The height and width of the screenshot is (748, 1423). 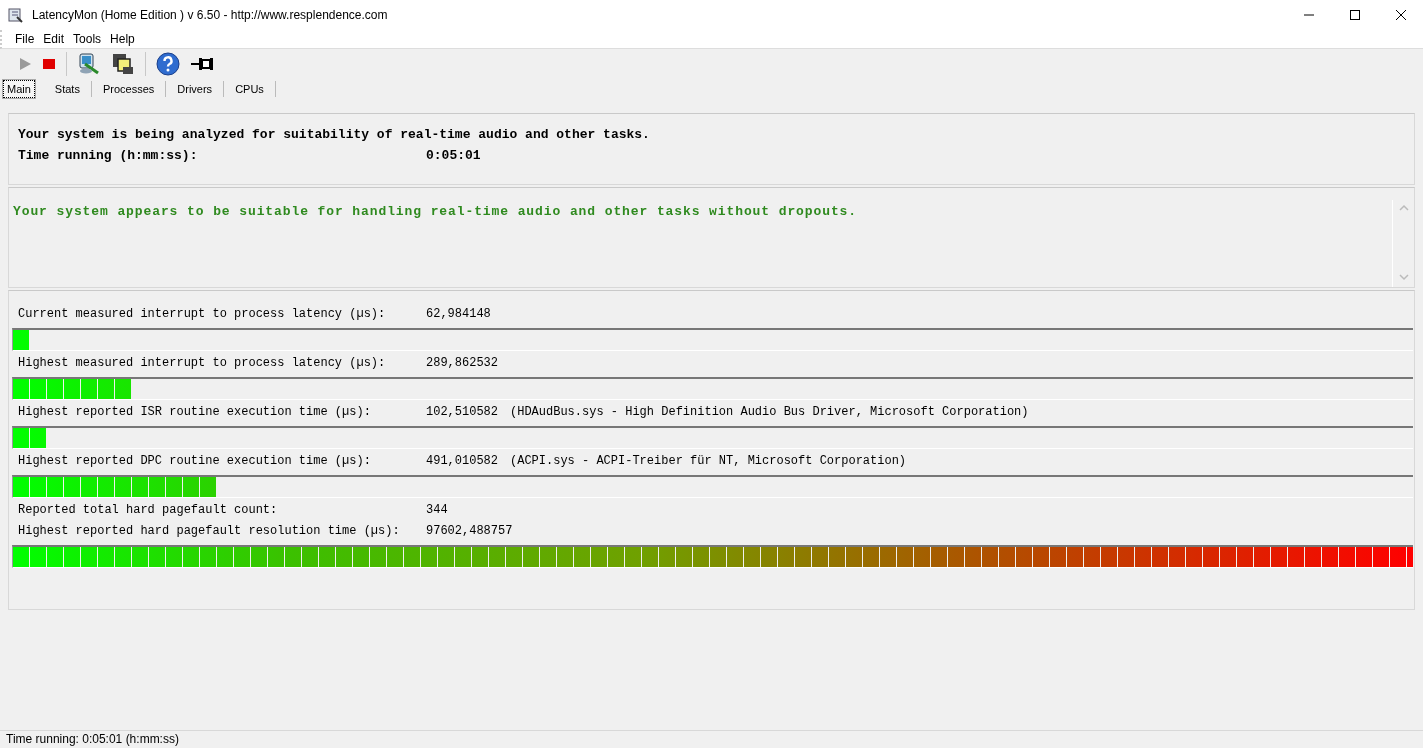 What do you see at coordinates (25, 64) in the screenshot?
I see `play-icon` at bounding box center [25, 64].